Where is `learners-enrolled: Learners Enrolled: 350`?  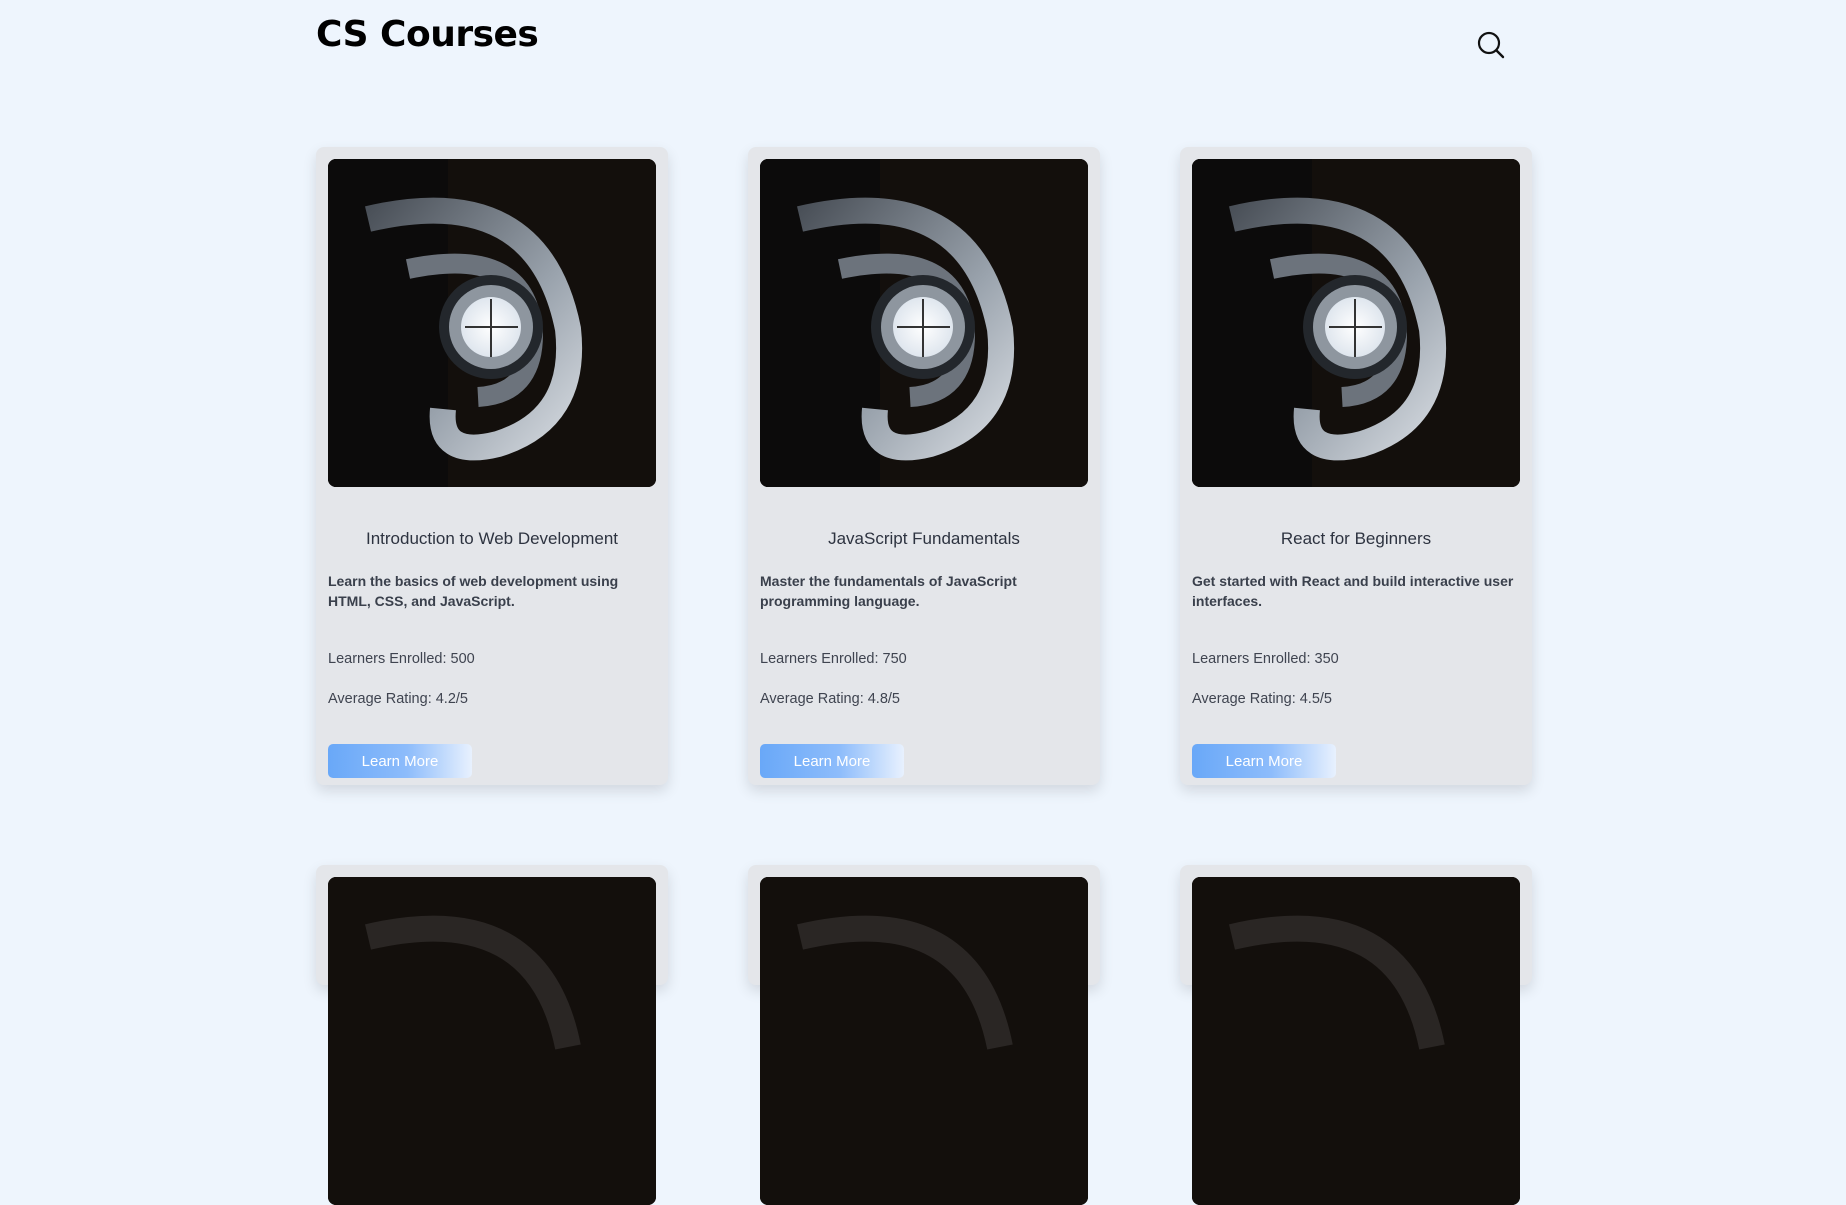
learners-enrolled: Learners Enrolled: 350 is located at coordinates (1265, 659).